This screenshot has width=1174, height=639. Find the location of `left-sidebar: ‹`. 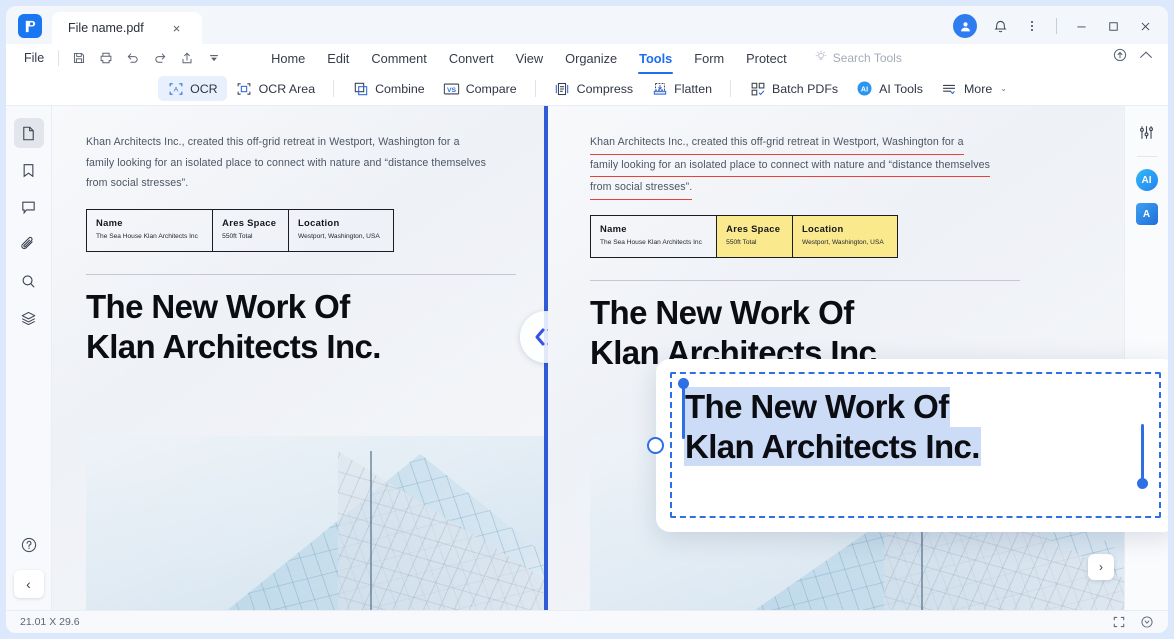

left-sidebar: ‹ is located at coordinates (29, 358).